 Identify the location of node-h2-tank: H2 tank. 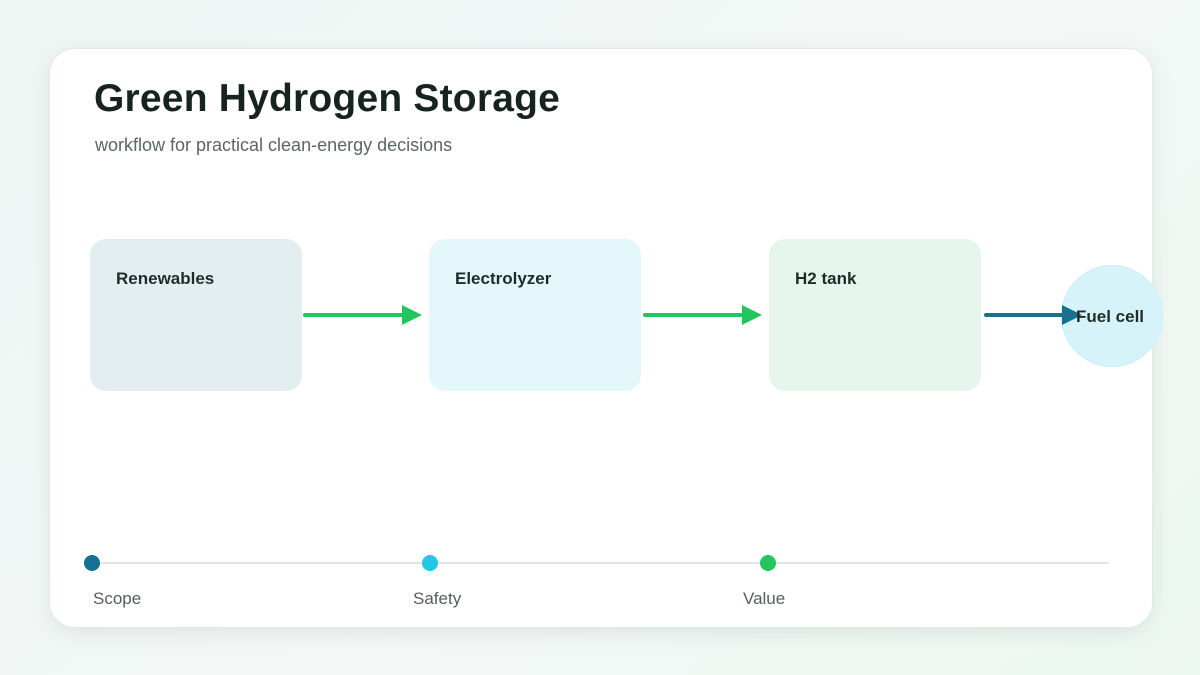
(875, 315).